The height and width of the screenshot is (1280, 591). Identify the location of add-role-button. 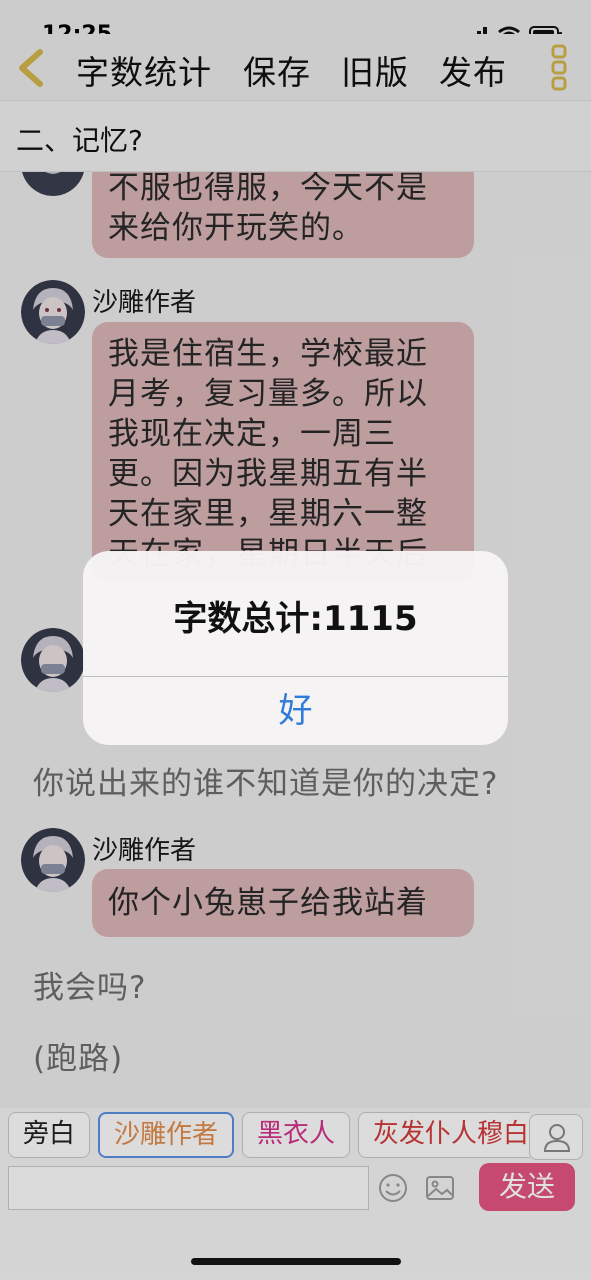
(556, 1137).